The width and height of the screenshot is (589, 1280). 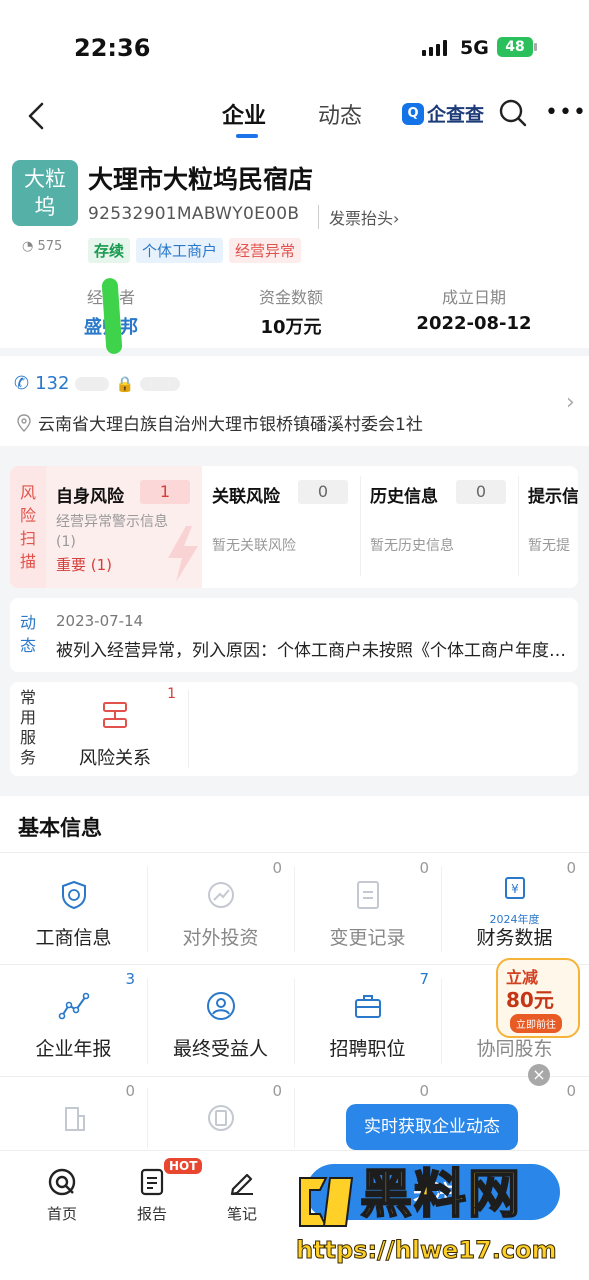 I want to click on view-count: ◔ 575, so click(x=42, y=246).